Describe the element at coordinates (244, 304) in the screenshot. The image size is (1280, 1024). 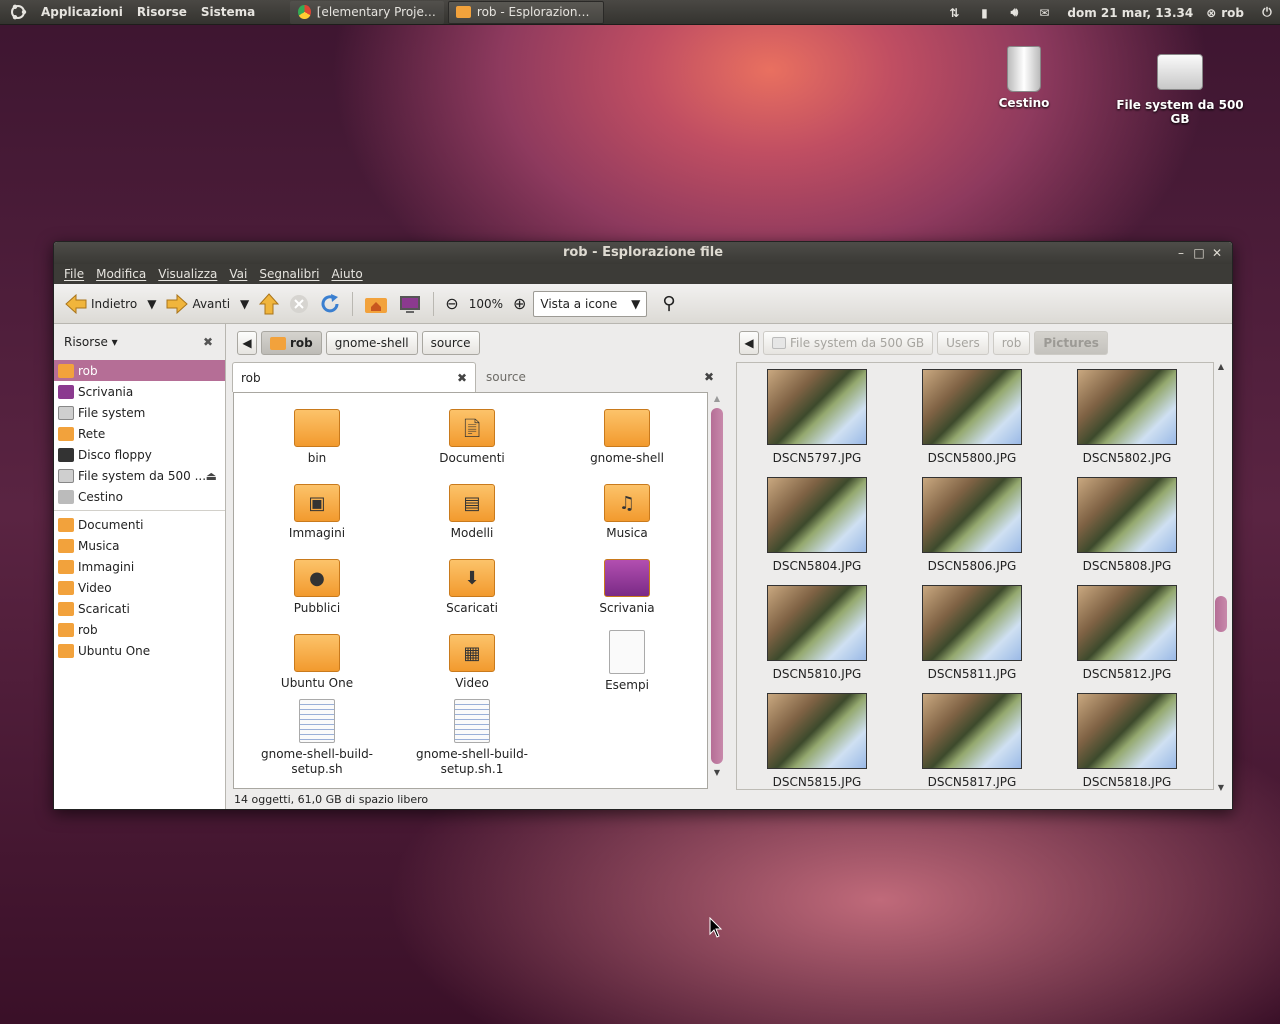
I see `forward-history-dropdown: ▼` at that location.